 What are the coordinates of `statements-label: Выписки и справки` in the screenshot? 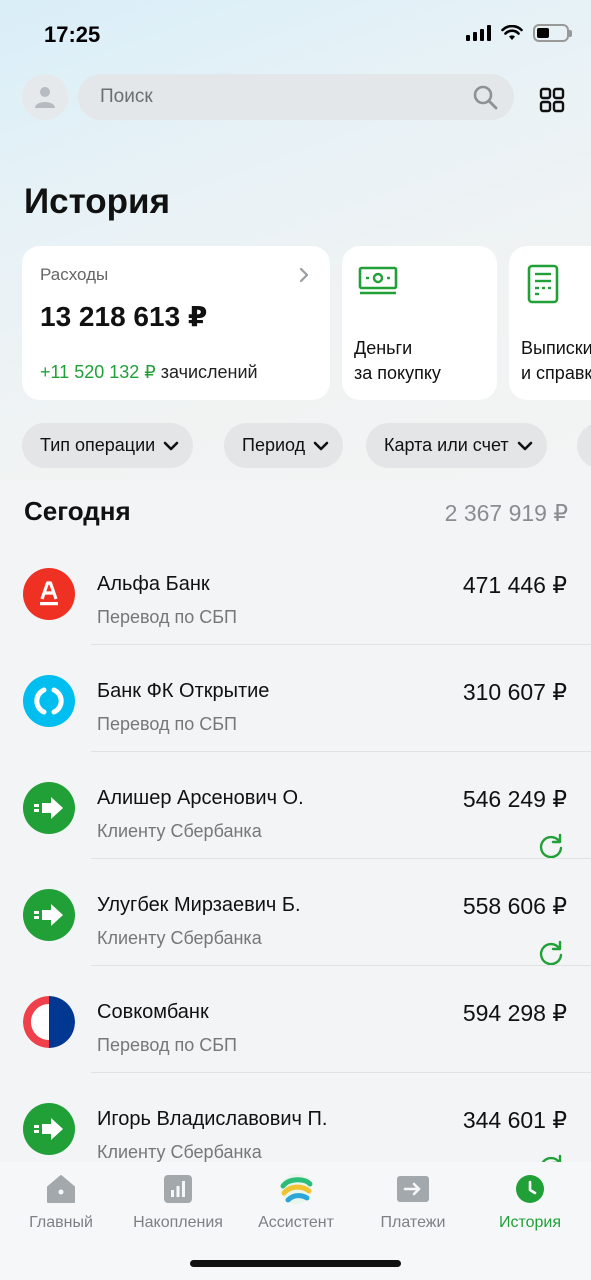 It's located at (556, 360).